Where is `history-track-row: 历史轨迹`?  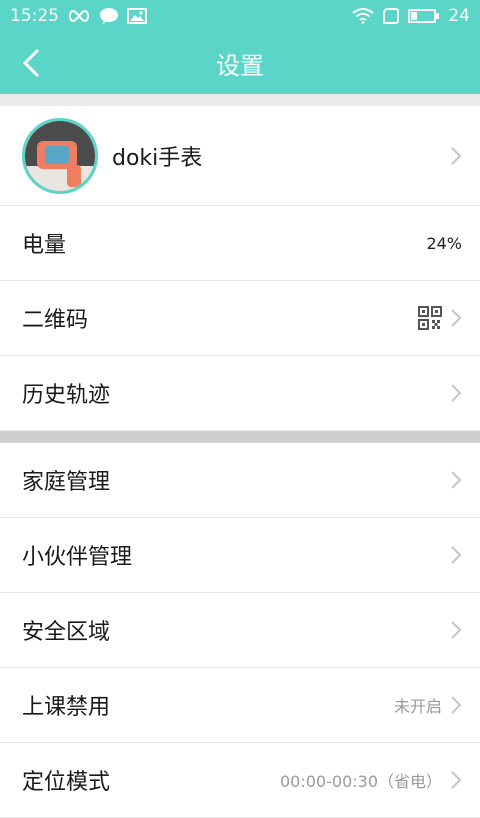 history-track-row: 历史轨迹 is located at coordinates (240, 393).